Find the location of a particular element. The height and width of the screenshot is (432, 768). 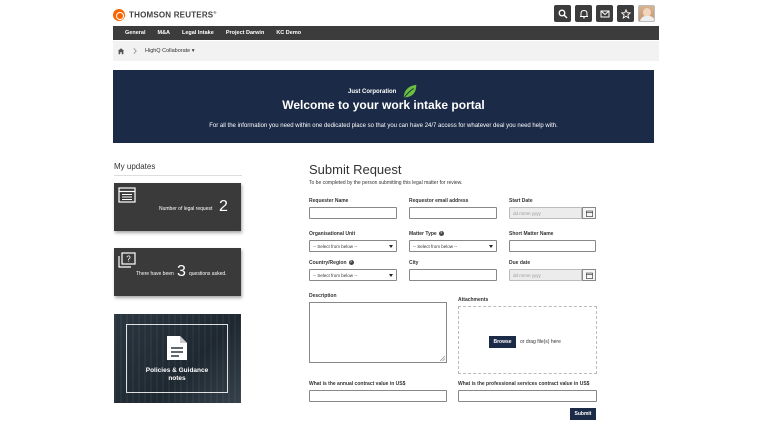

annual-value-label: What is the annual contract value in US$ is located at coordinates (357, 384).